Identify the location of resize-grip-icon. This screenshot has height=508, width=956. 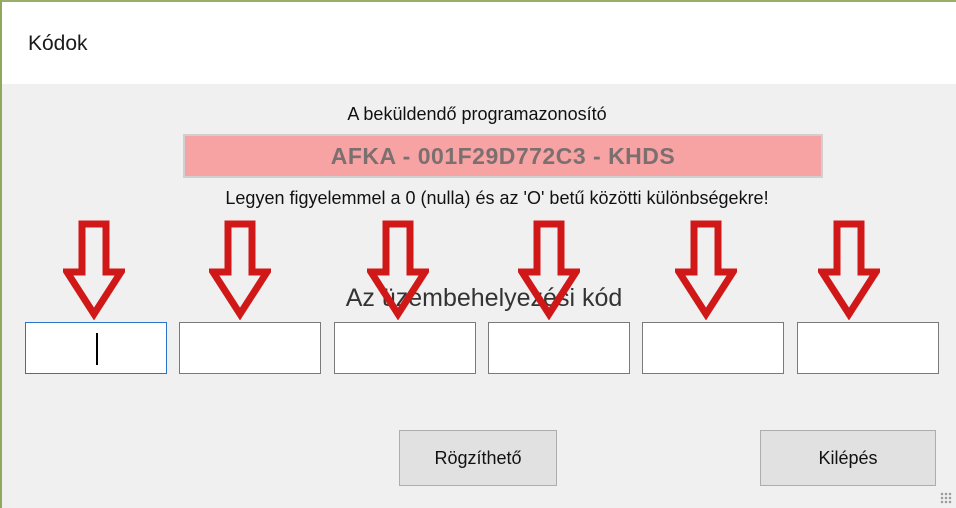
(946, 498).